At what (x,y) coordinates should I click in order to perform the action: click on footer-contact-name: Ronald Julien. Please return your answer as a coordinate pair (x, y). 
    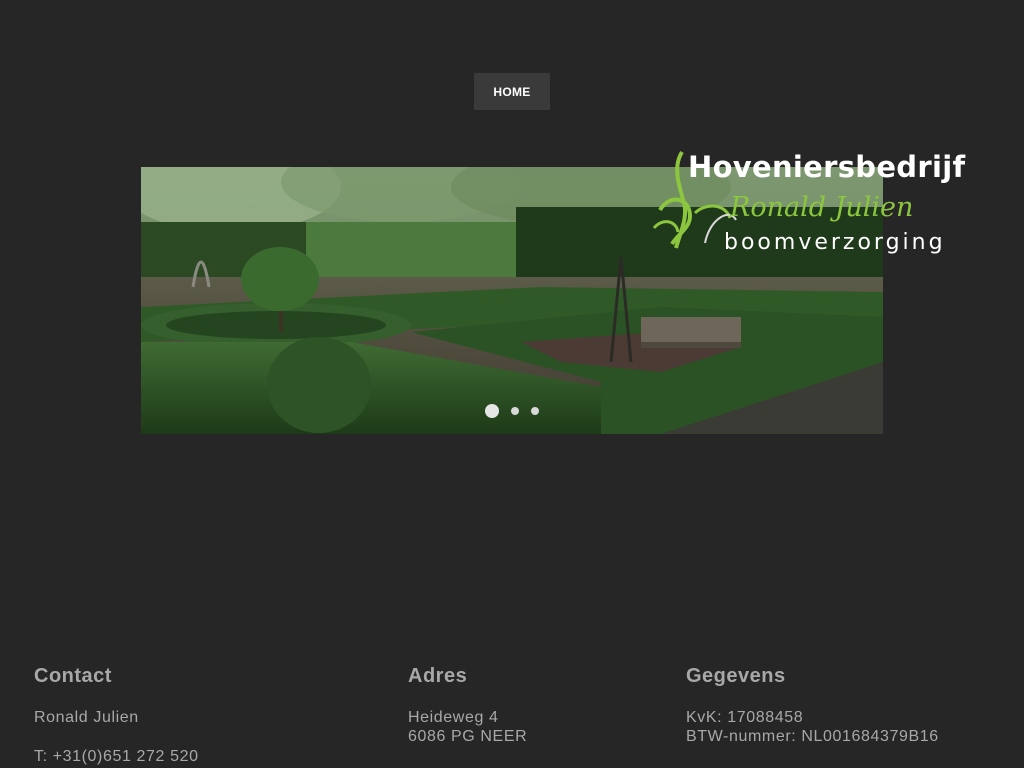
    Looking at the image, I should click on (86, 717).